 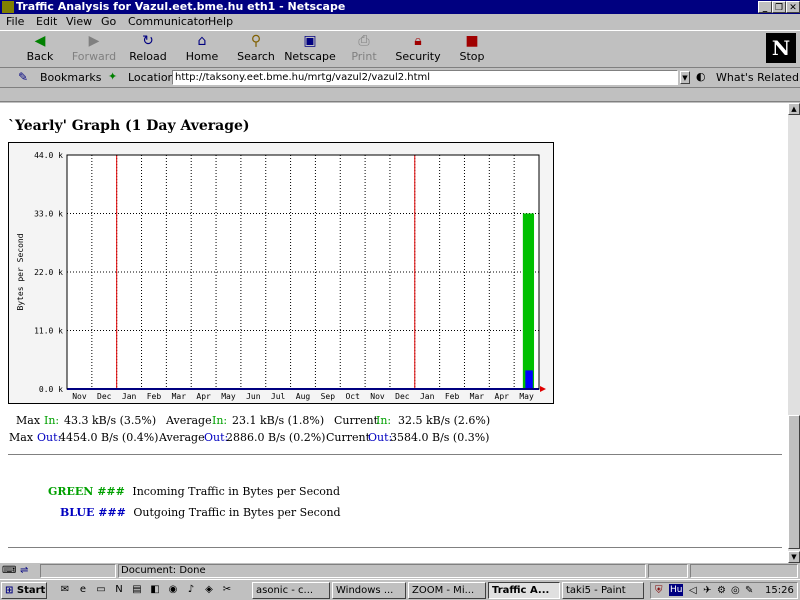 I want to click on menu-communicator: Communicator, so click(x=168, y=21).